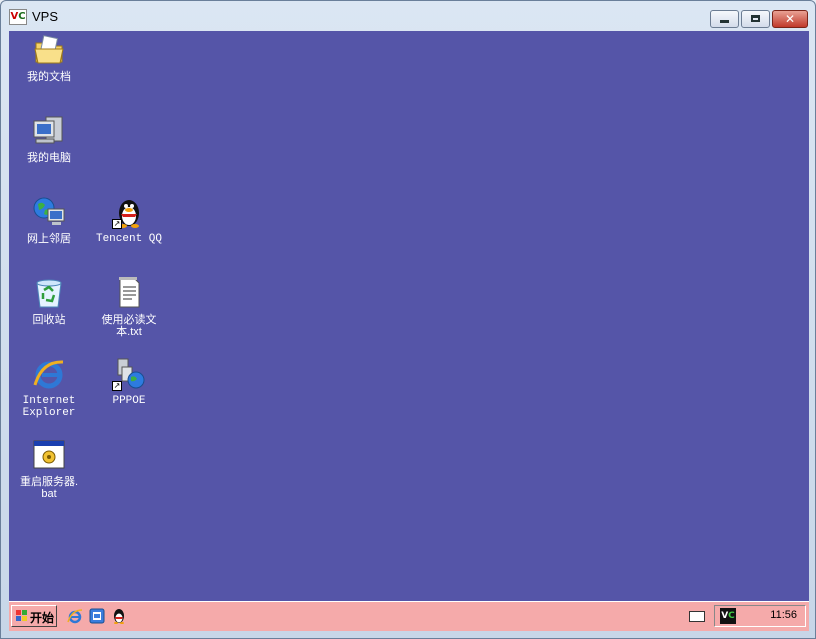 The image size is (816, 639). I want to click on desktop-icon-tencent-qq: ↗ Tencent QQ, so click(129, 220).